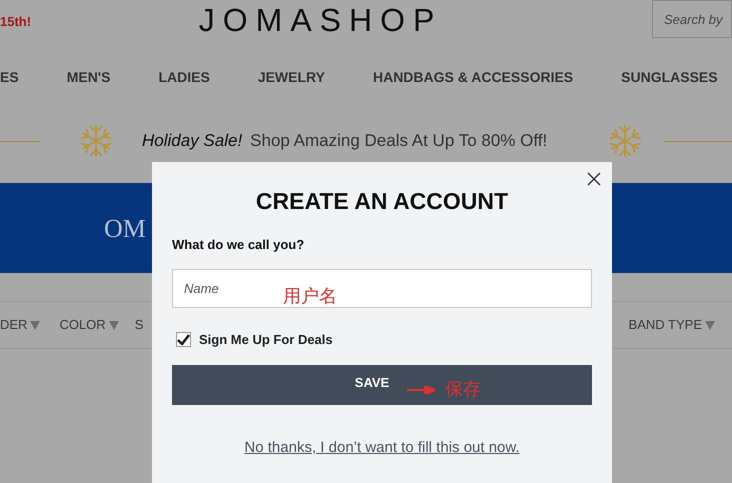 This screenshot has height=483, width=732. Describe the element at coordinates (20, 325) in the screenshot. I see `filter-dropdown: DER` at that location.